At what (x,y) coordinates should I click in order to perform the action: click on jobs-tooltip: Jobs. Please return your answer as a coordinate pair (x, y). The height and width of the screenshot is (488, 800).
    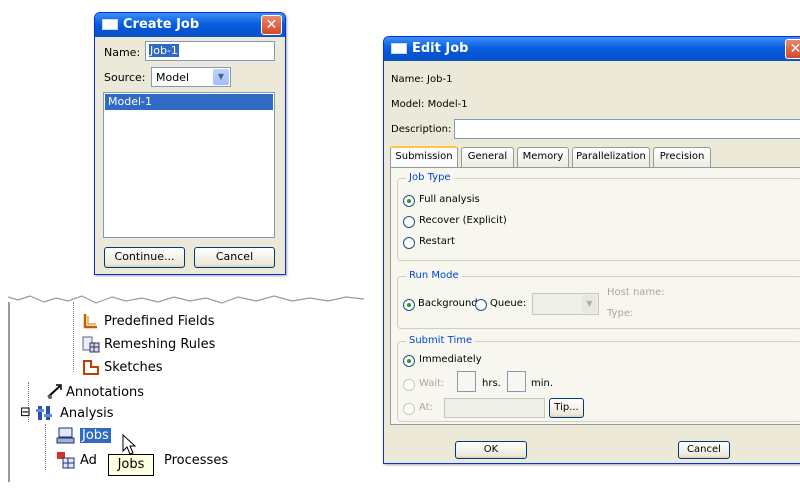
    Looking at the image, I should click on (131, 465).